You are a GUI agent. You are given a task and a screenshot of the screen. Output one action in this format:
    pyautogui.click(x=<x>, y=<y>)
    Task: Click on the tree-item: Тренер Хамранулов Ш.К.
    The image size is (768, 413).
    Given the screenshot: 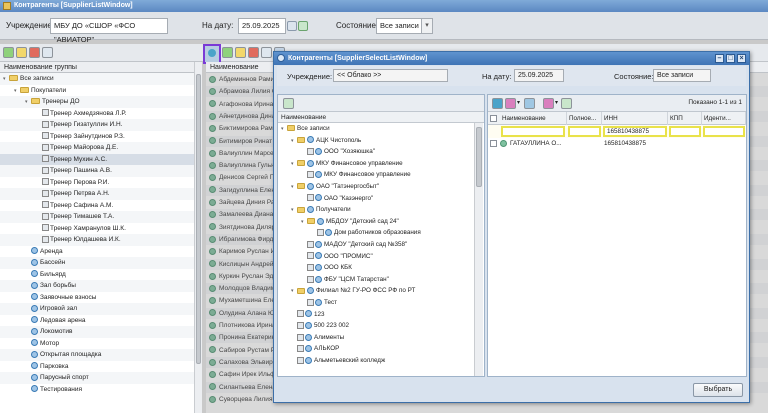 What is the action you would take?
    pyautogui.click(x=97, y=229)
    